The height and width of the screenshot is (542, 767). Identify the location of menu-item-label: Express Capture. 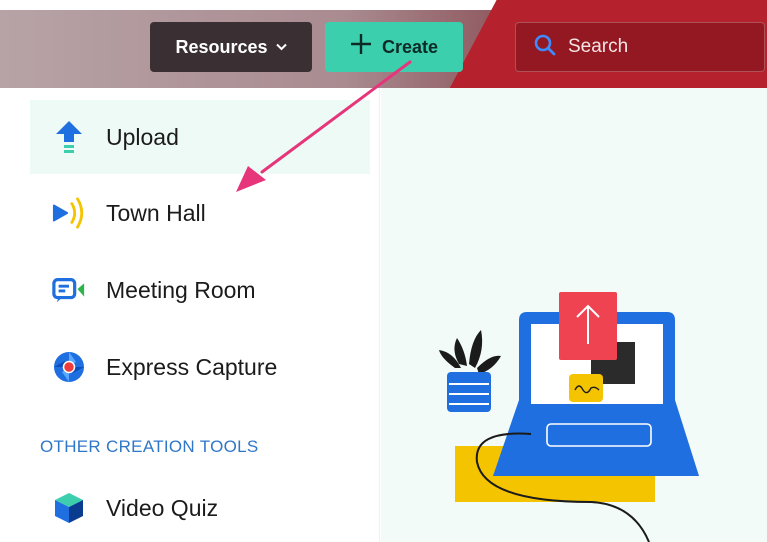
(192, 366).